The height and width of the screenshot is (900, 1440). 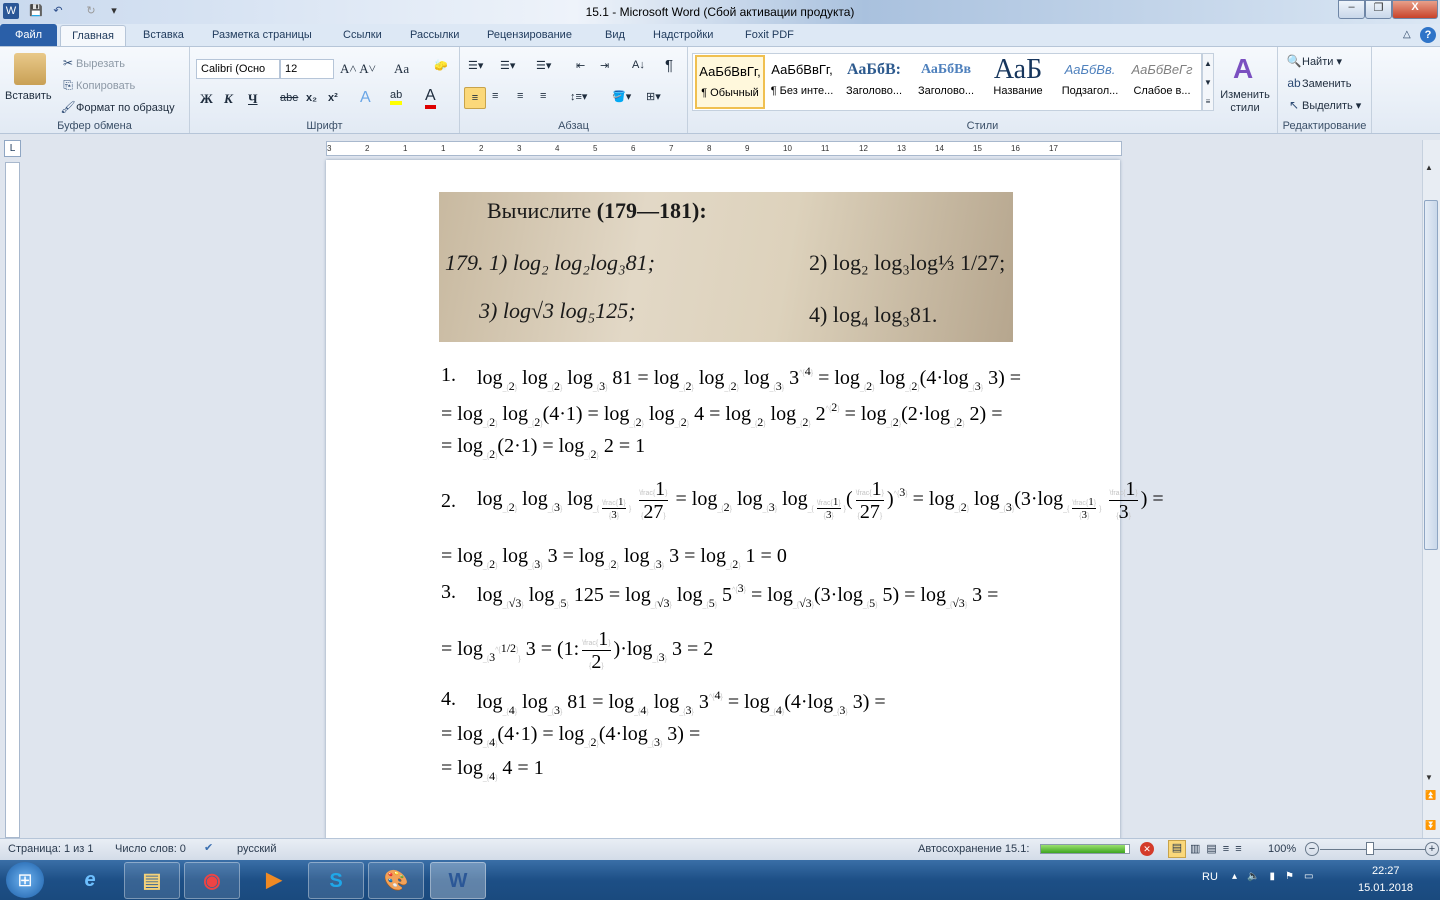 I want to click on scroll-up-icon: ▲, so click(x=1429, y=167).